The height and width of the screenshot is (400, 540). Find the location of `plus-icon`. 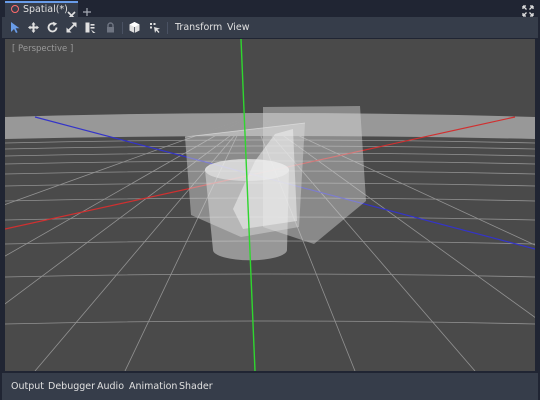

plus-icon is located at coordinates (87, 9).